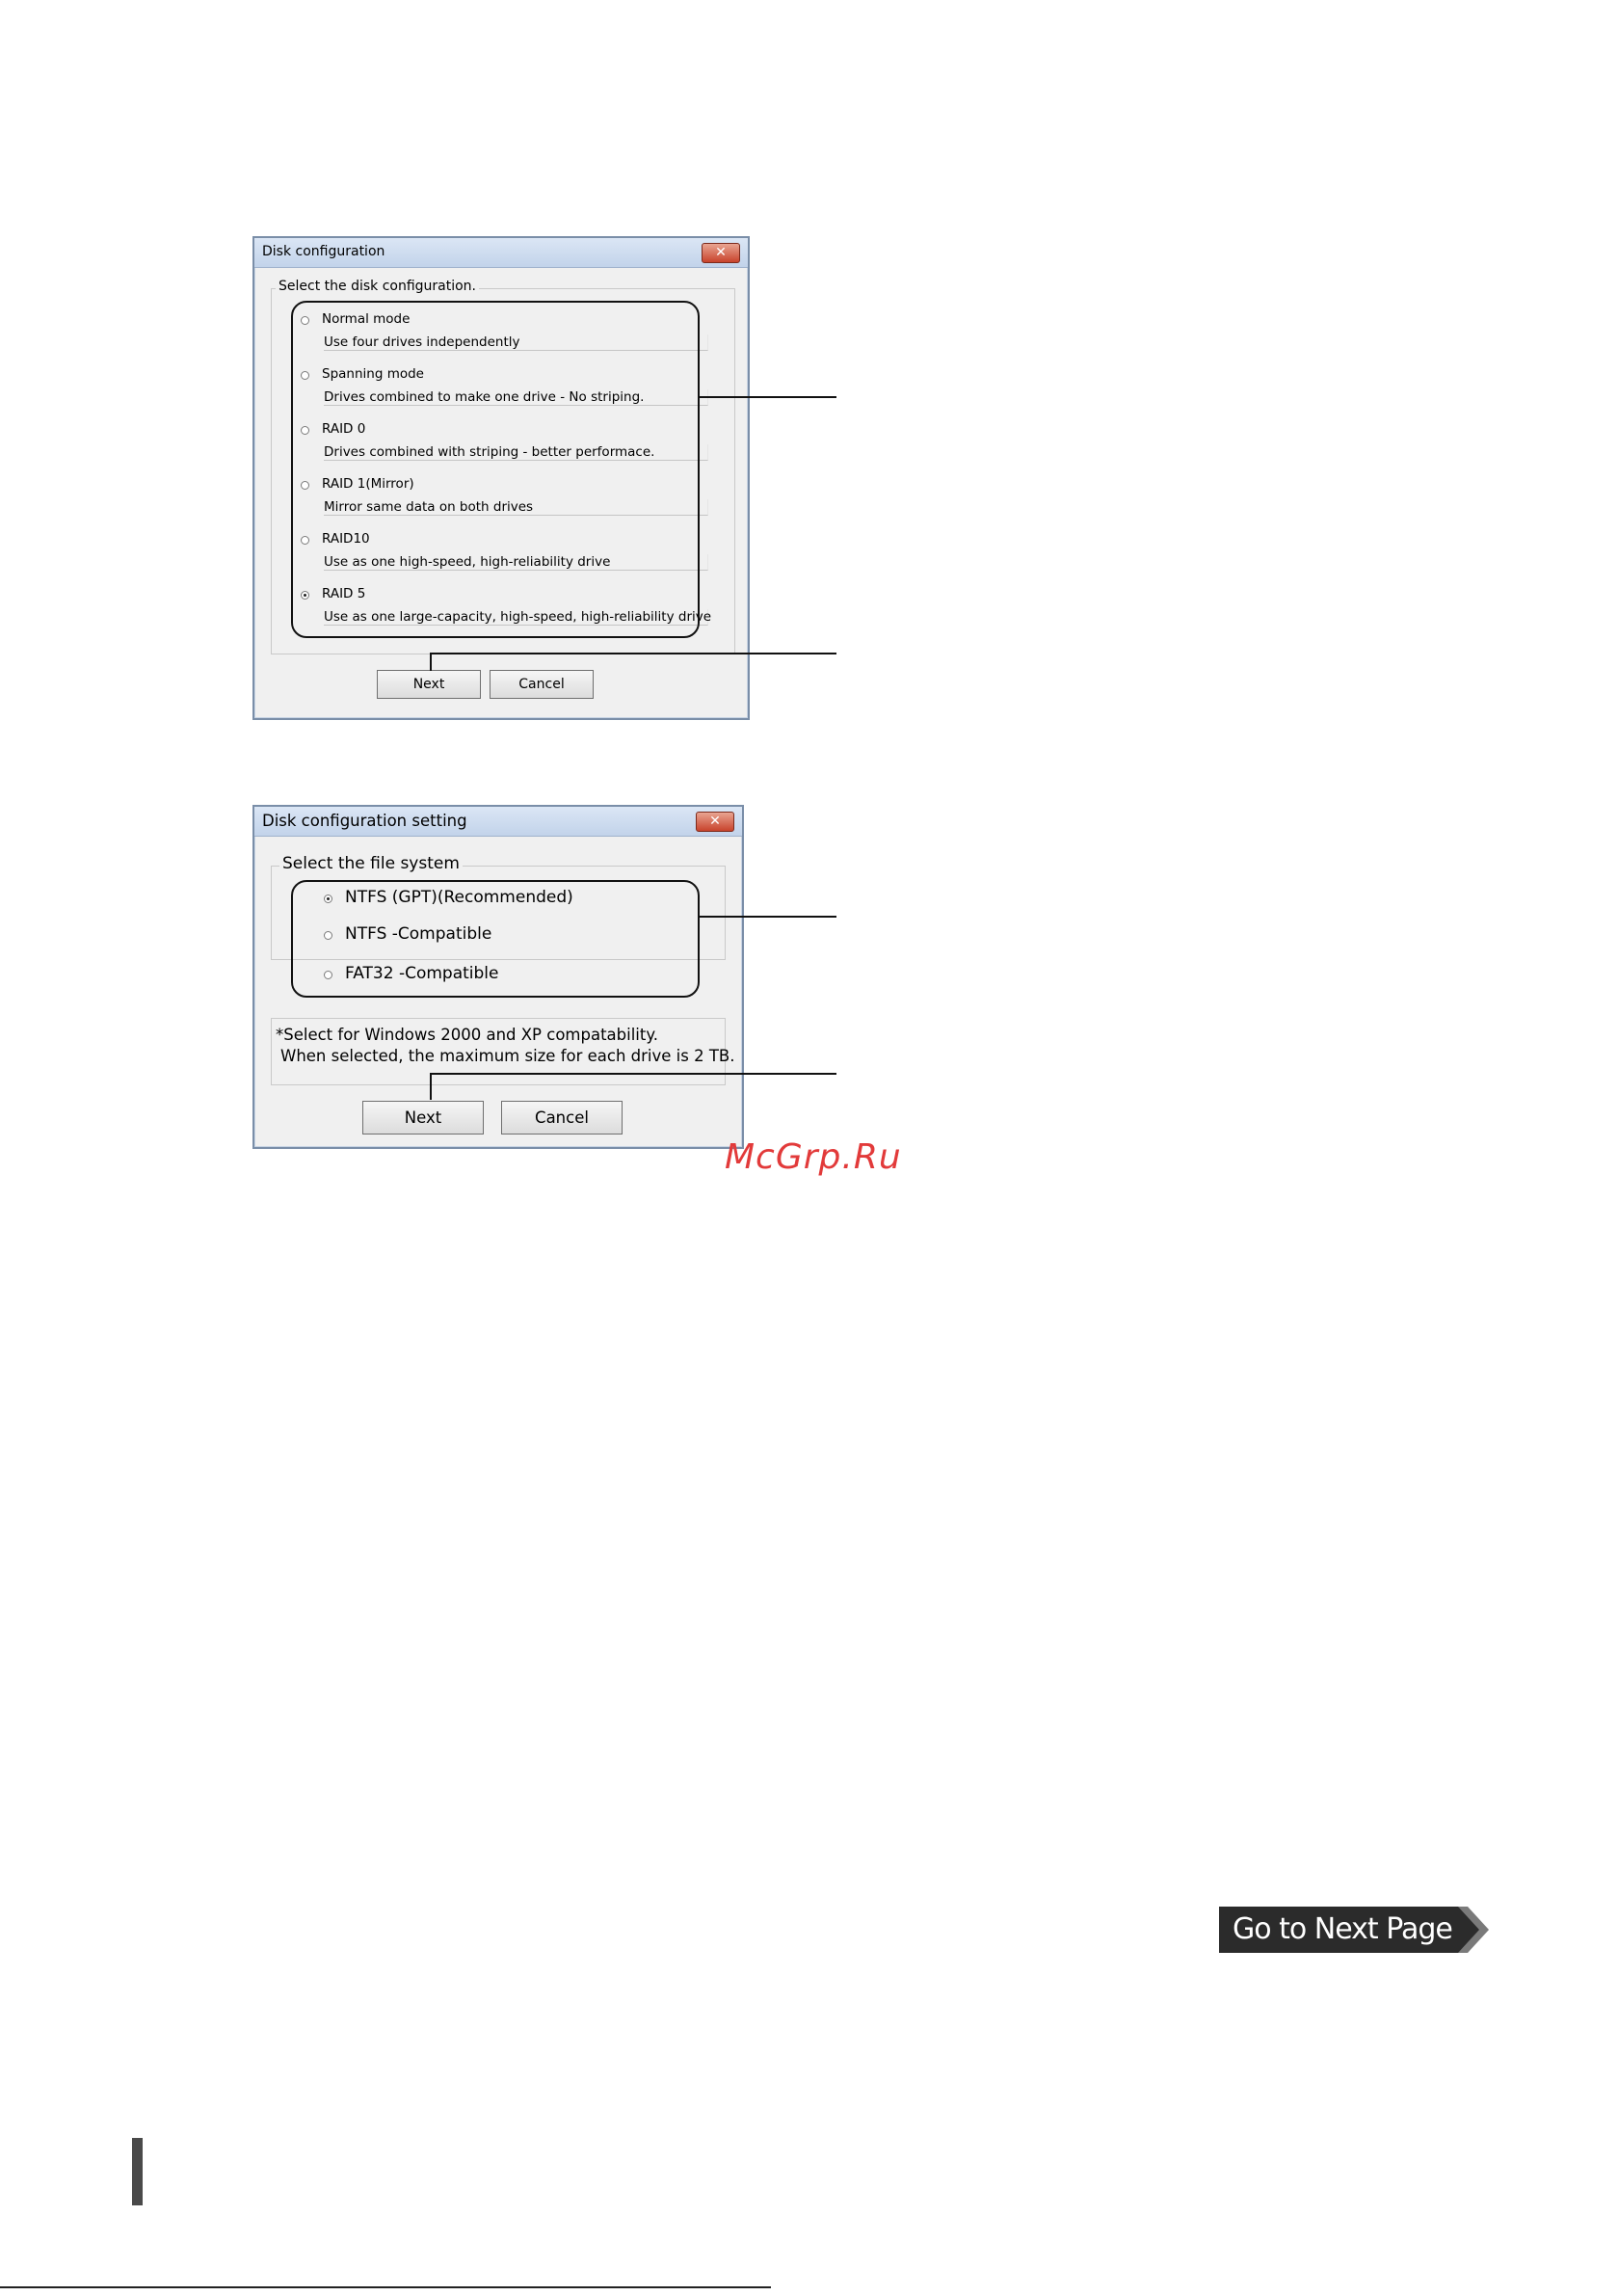 The height and width of the screenshot is (2296, 1618). I want to click on options-highlight-callout, so click(496, 469).